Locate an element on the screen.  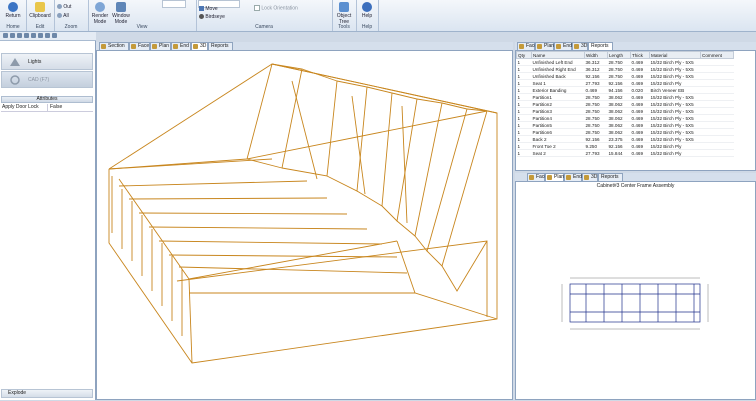
tab-3d: 3D is located at coordinates (199, 46).